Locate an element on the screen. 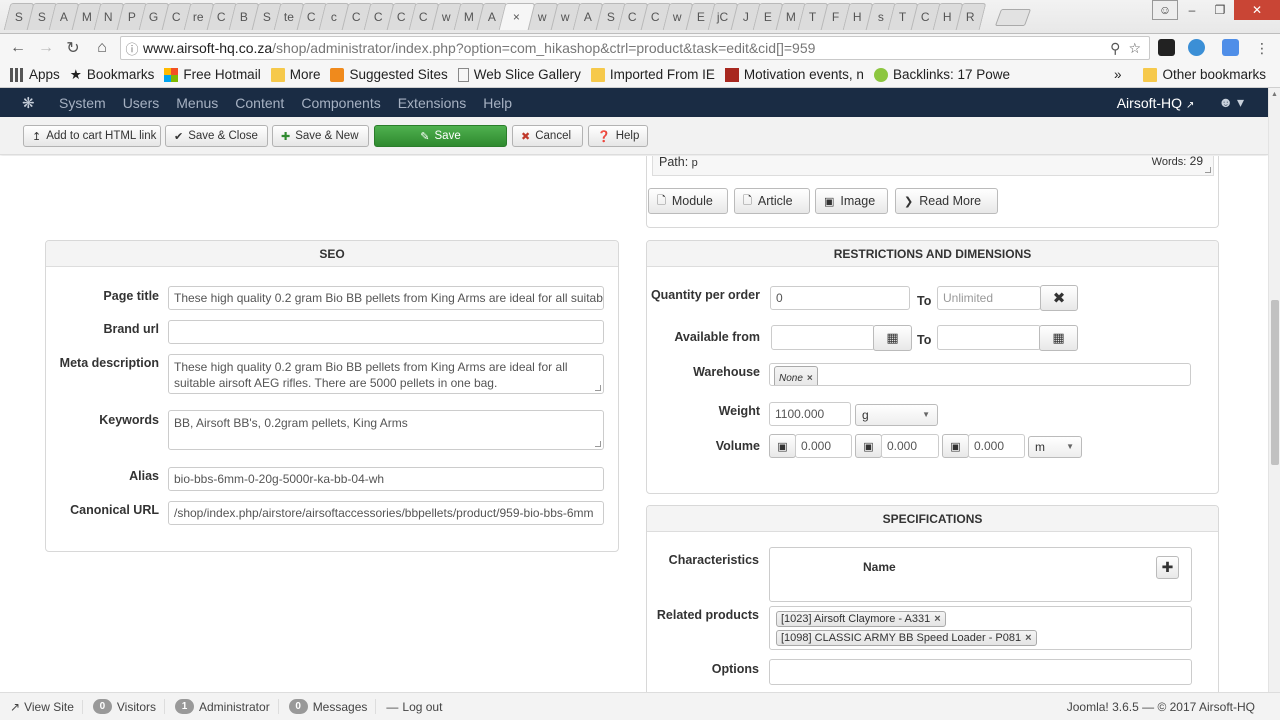  available-from-input is located at coordinates (823, 337).